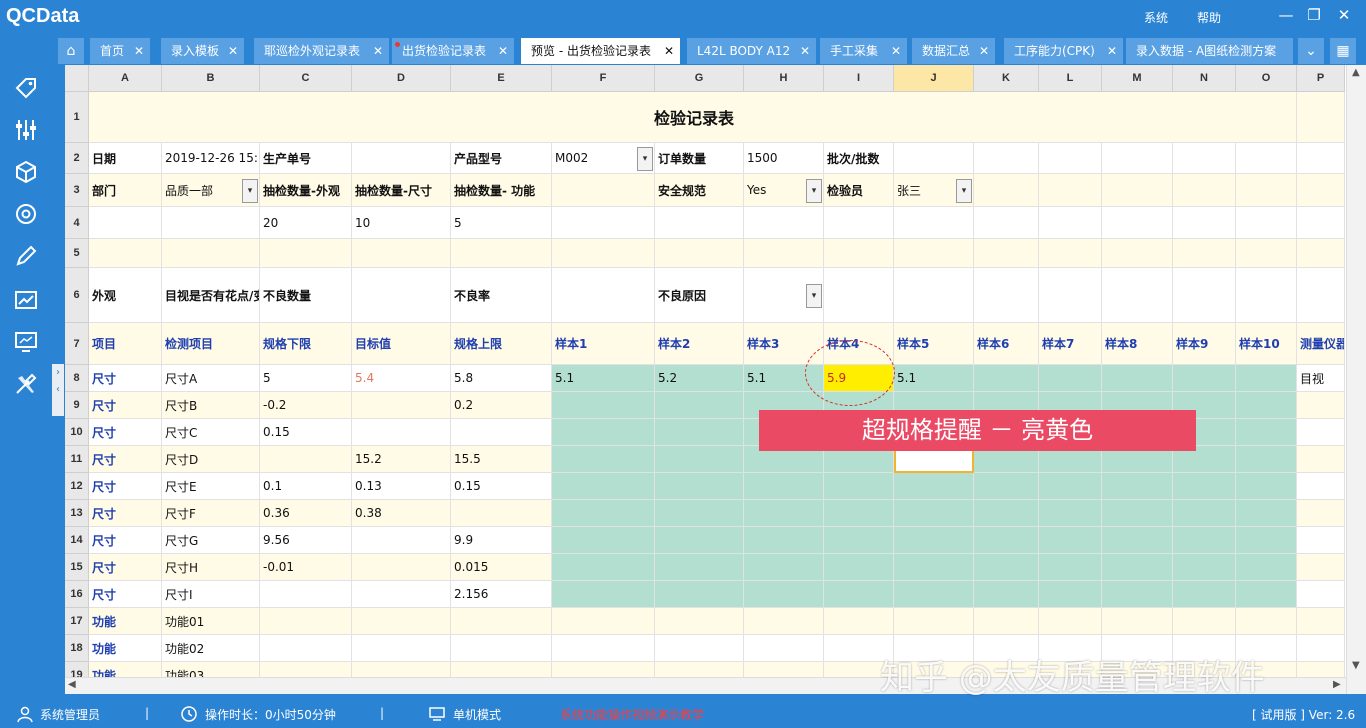 This screenshot has width=1366, height=728. What do you see at coordinates (77, 405) in the screenshot?
I see `row-header: 9` at bounding box center [77, 405].